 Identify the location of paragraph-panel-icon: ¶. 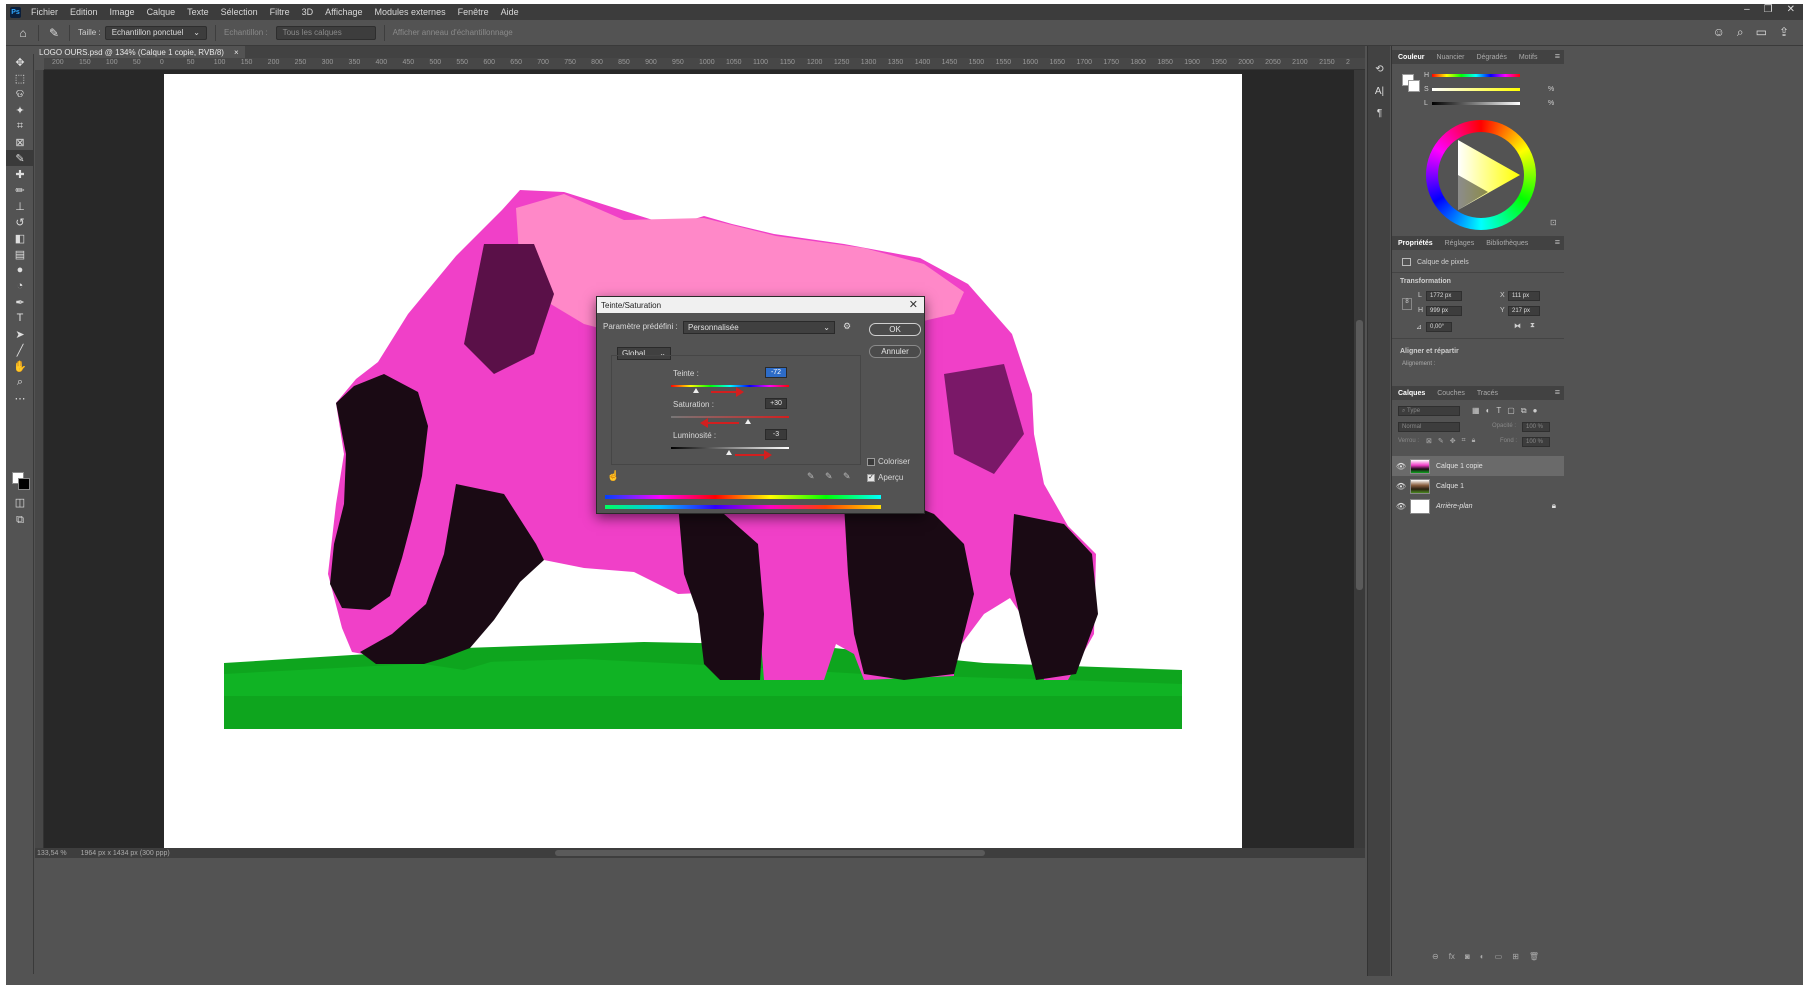
(1379, 113).